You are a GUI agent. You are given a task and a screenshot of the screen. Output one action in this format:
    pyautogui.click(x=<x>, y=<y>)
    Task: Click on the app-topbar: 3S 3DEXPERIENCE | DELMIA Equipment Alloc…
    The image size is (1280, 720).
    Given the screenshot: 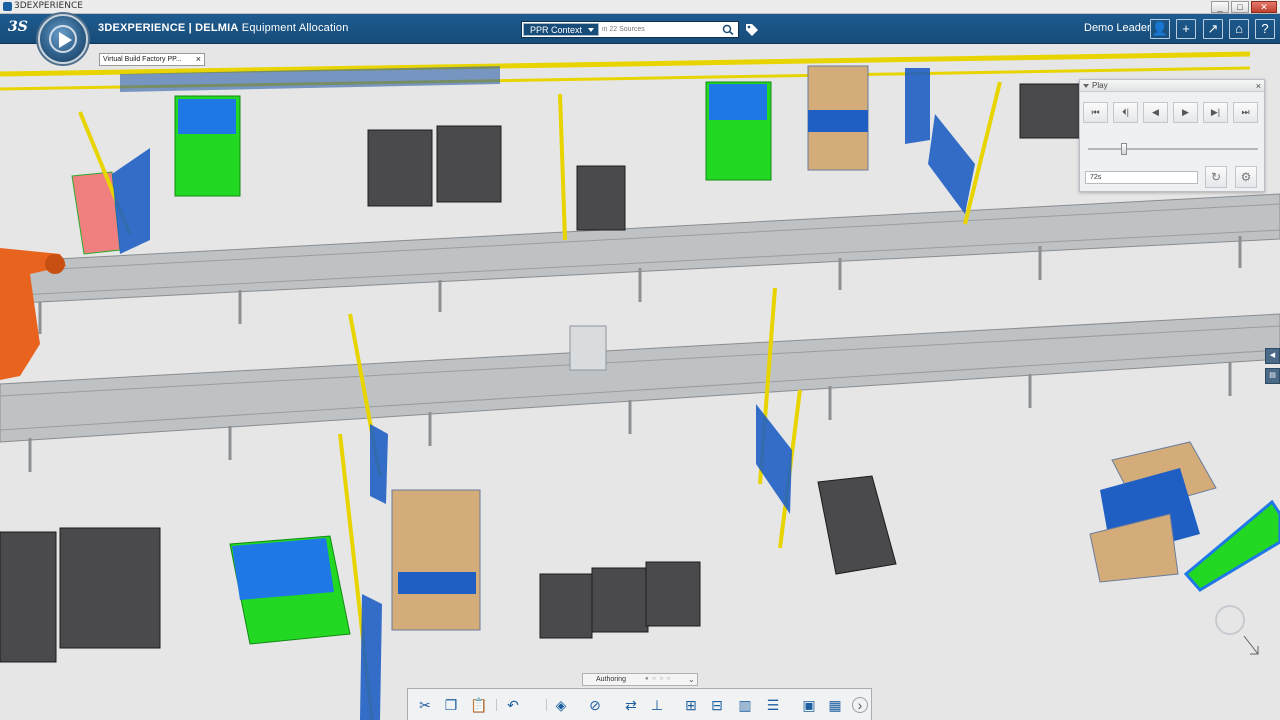 What is the action you would take?
    pyautogui.click(x=640, y=29)
    